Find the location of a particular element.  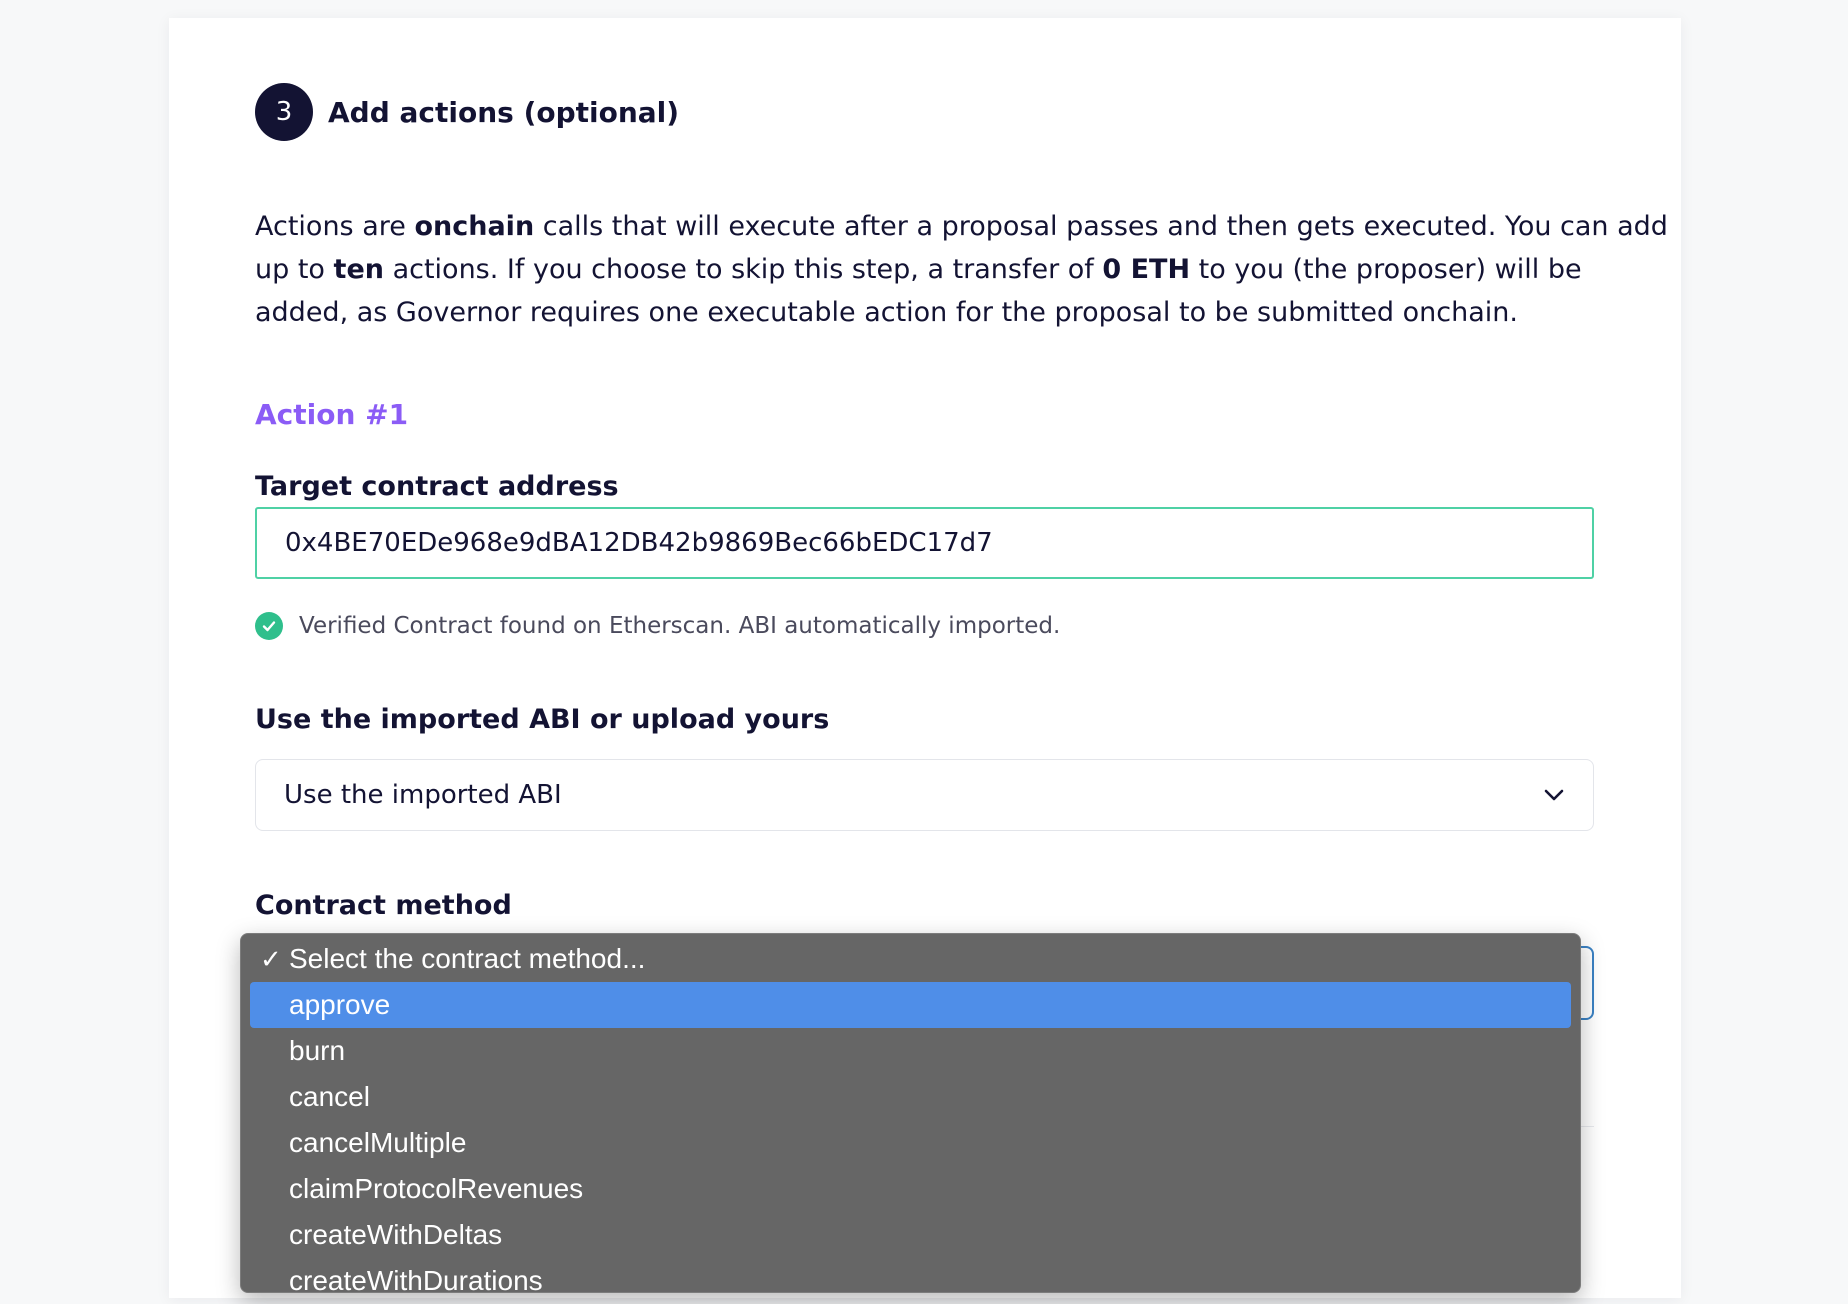

menu-item-label: createWithDurations is located at coordinates (416, 1280).